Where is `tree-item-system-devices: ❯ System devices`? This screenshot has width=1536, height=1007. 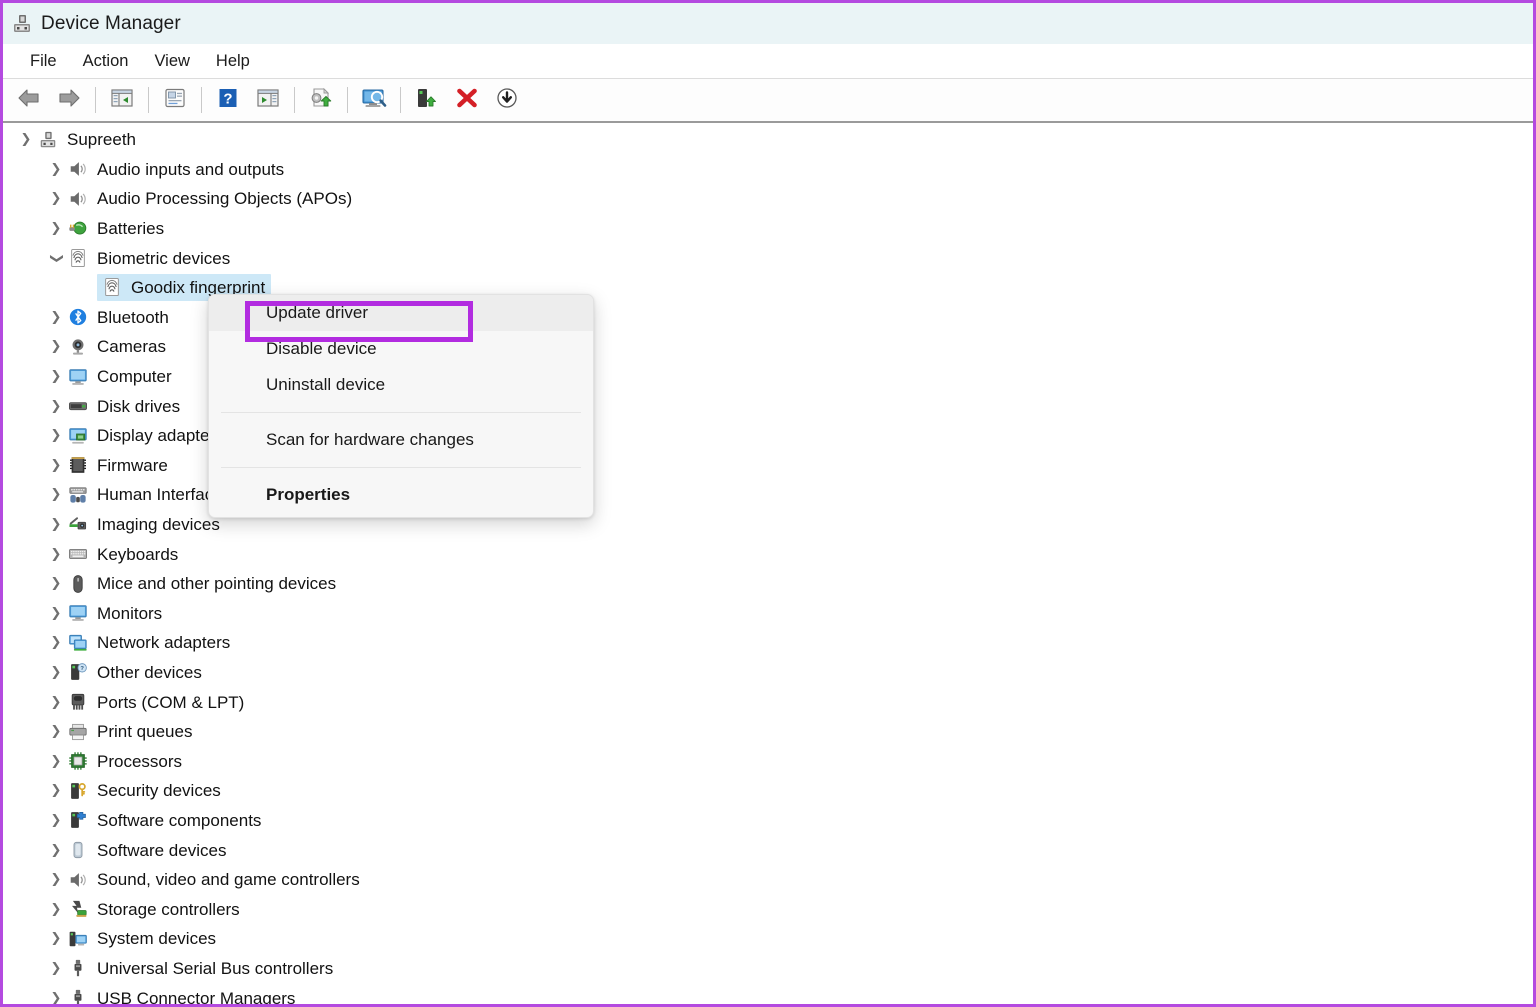
tree-item-system-devices: ❯ System devices is located at coordinates (768, 939).